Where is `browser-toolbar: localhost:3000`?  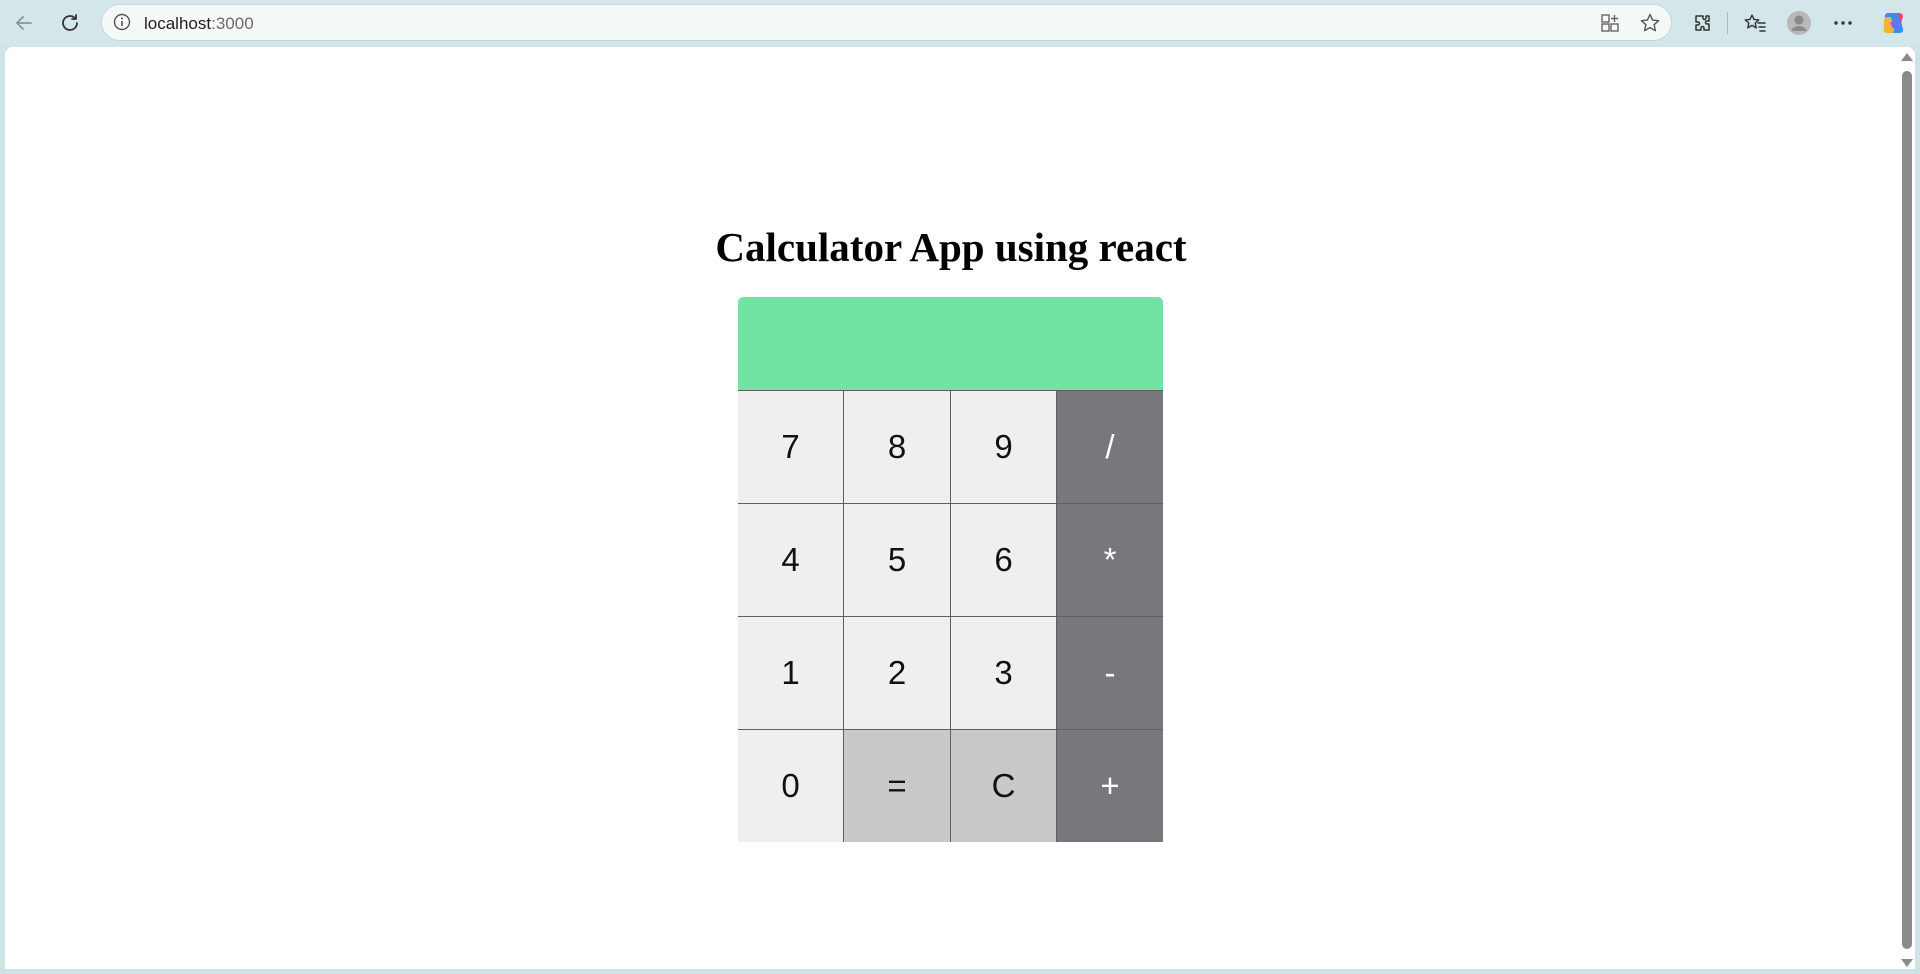 browser-toolbar: localhost:3000 is located at coordinates (960, 23).